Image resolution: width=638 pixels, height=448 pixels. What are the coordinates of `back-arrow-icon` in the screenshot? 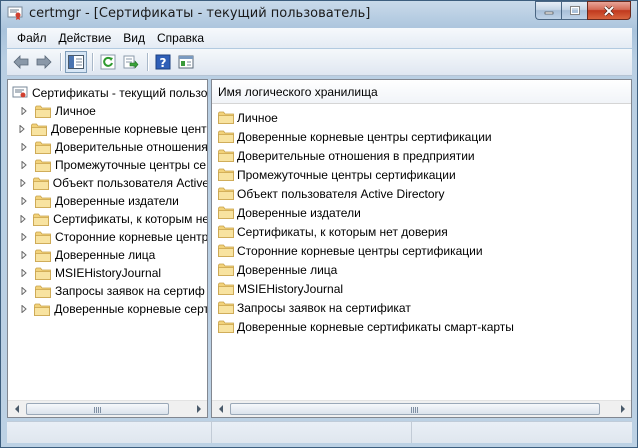 It's located at (21, 62).